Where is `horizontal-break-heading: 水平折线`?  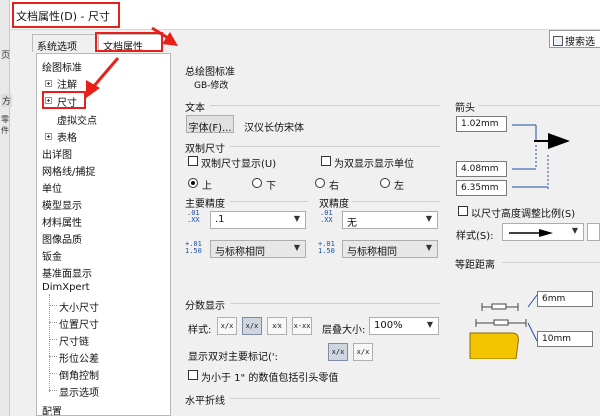
horizontal-break-heading: 水平折线 is located at coordinates (205, 401).